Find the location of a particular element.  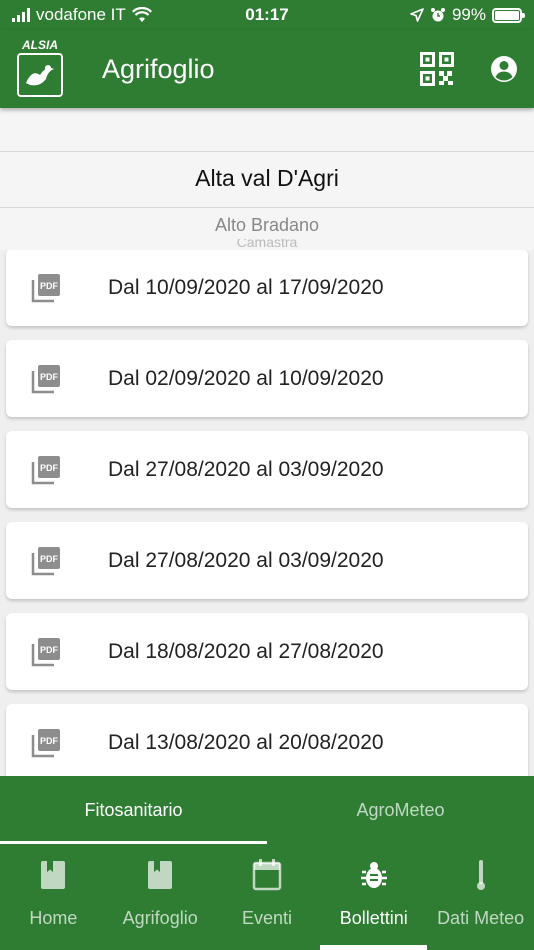

battery-percent: 99% is located at coordinates (468, 14).